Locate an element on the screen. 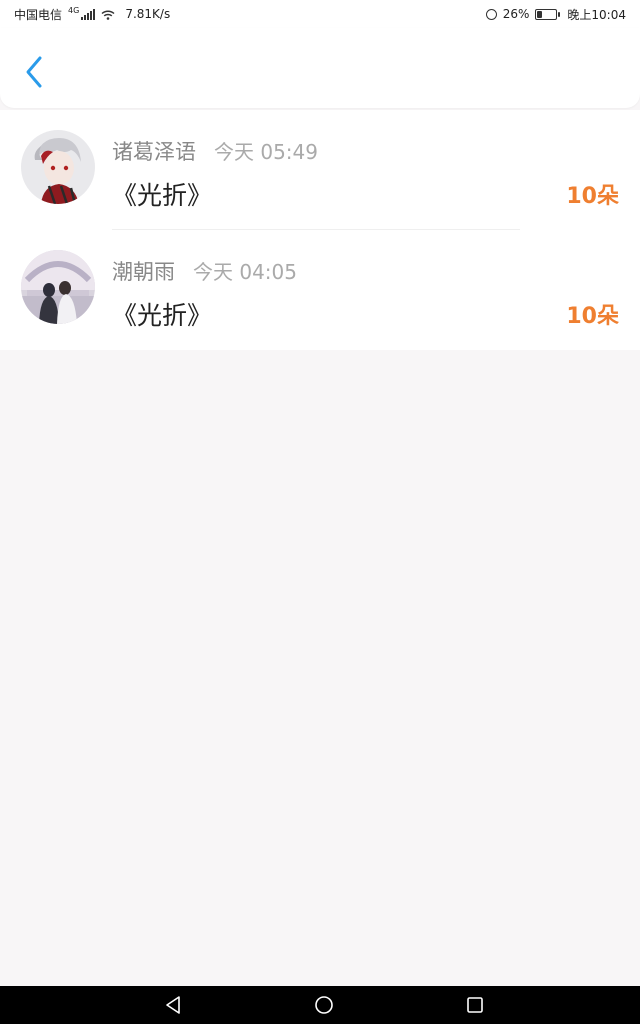 This screenshot has width=640, height=1024. clock: 晚上10:04 is located at coordinates (596, 14).